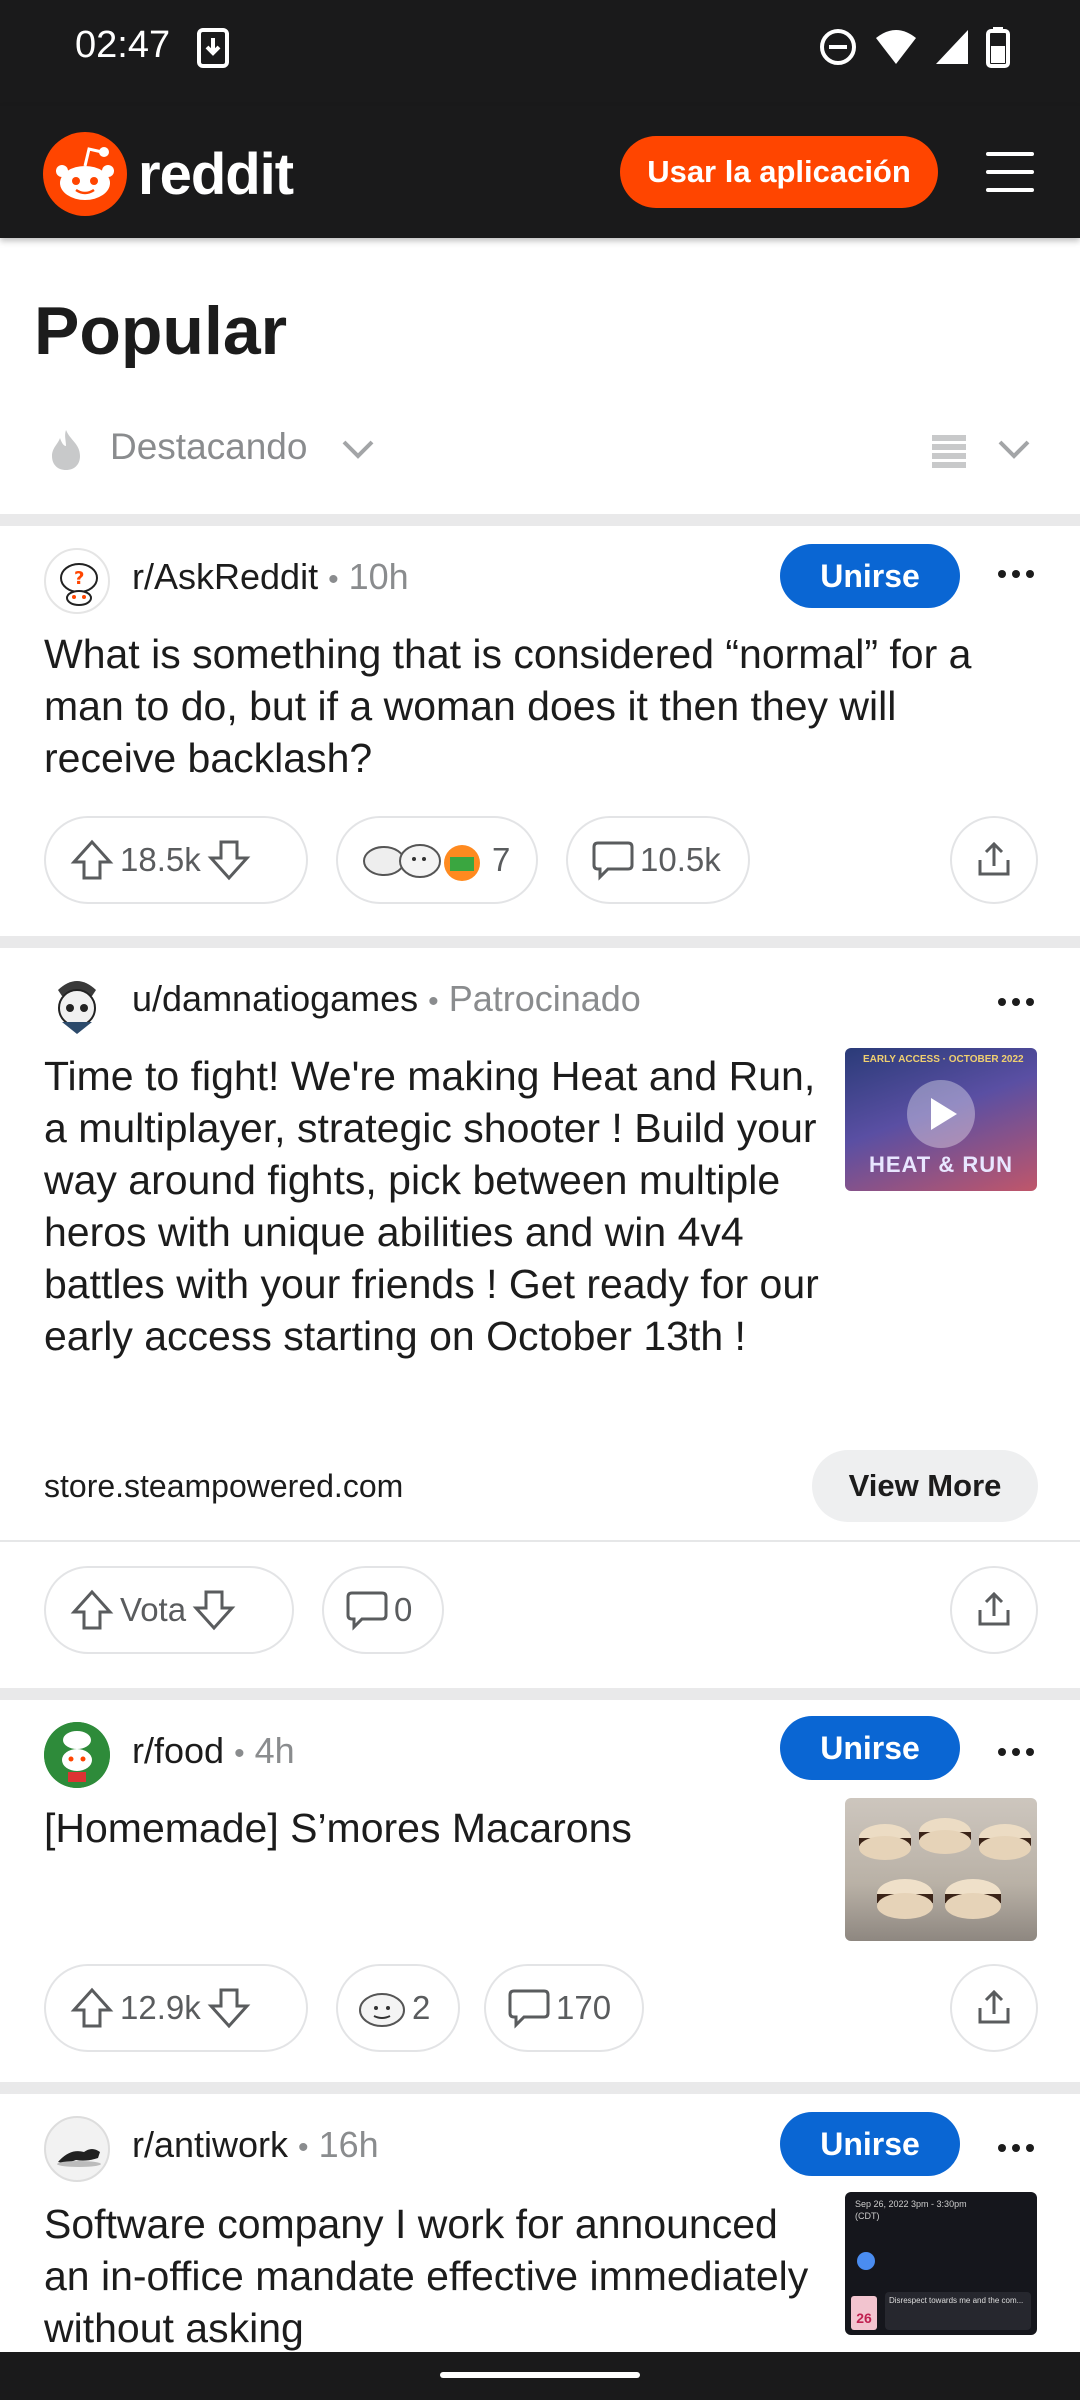 The height and width of the screenshot is (2400, 1080). What do you see at coordinates (1010, 172) in the screenshot?
I see `hamburger-menu-icon` at bounding box center [1010, 172].